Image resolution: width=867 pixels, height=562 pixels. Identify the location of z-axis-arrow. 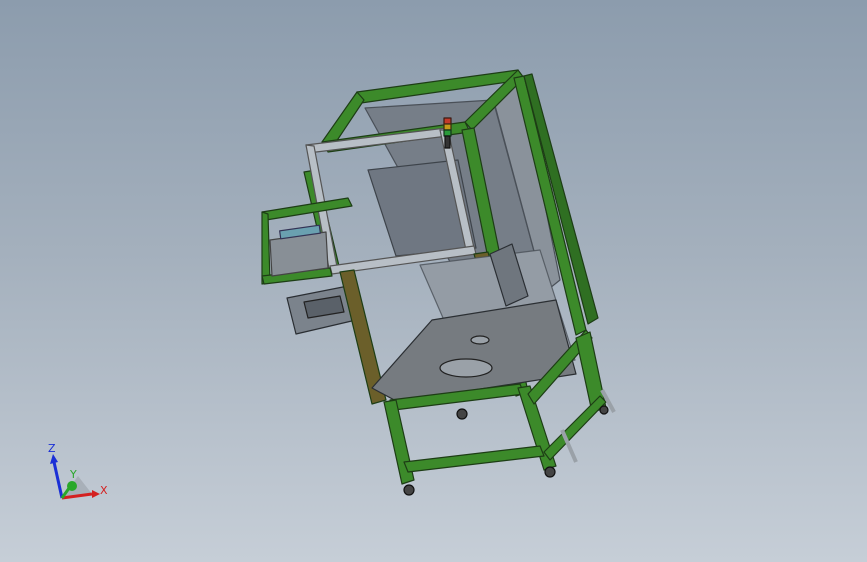
(54, 459).